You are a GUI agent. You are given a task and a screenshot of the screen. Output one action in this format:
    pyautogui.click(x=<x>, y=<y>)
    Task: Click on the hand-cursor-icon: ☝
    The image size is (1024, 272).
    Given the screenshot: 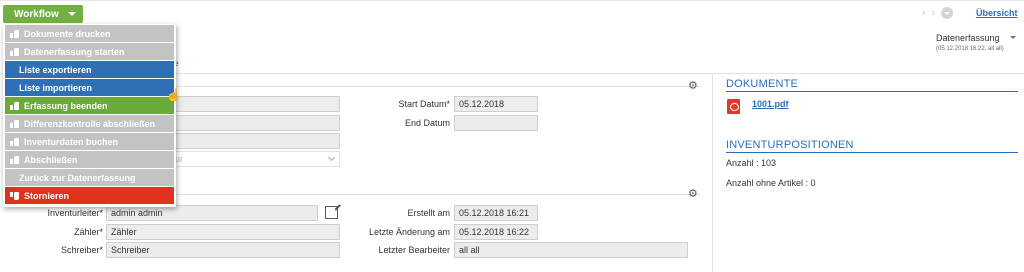 What is the action you would take?
    pyautogui.click(x=173, y=95)
    